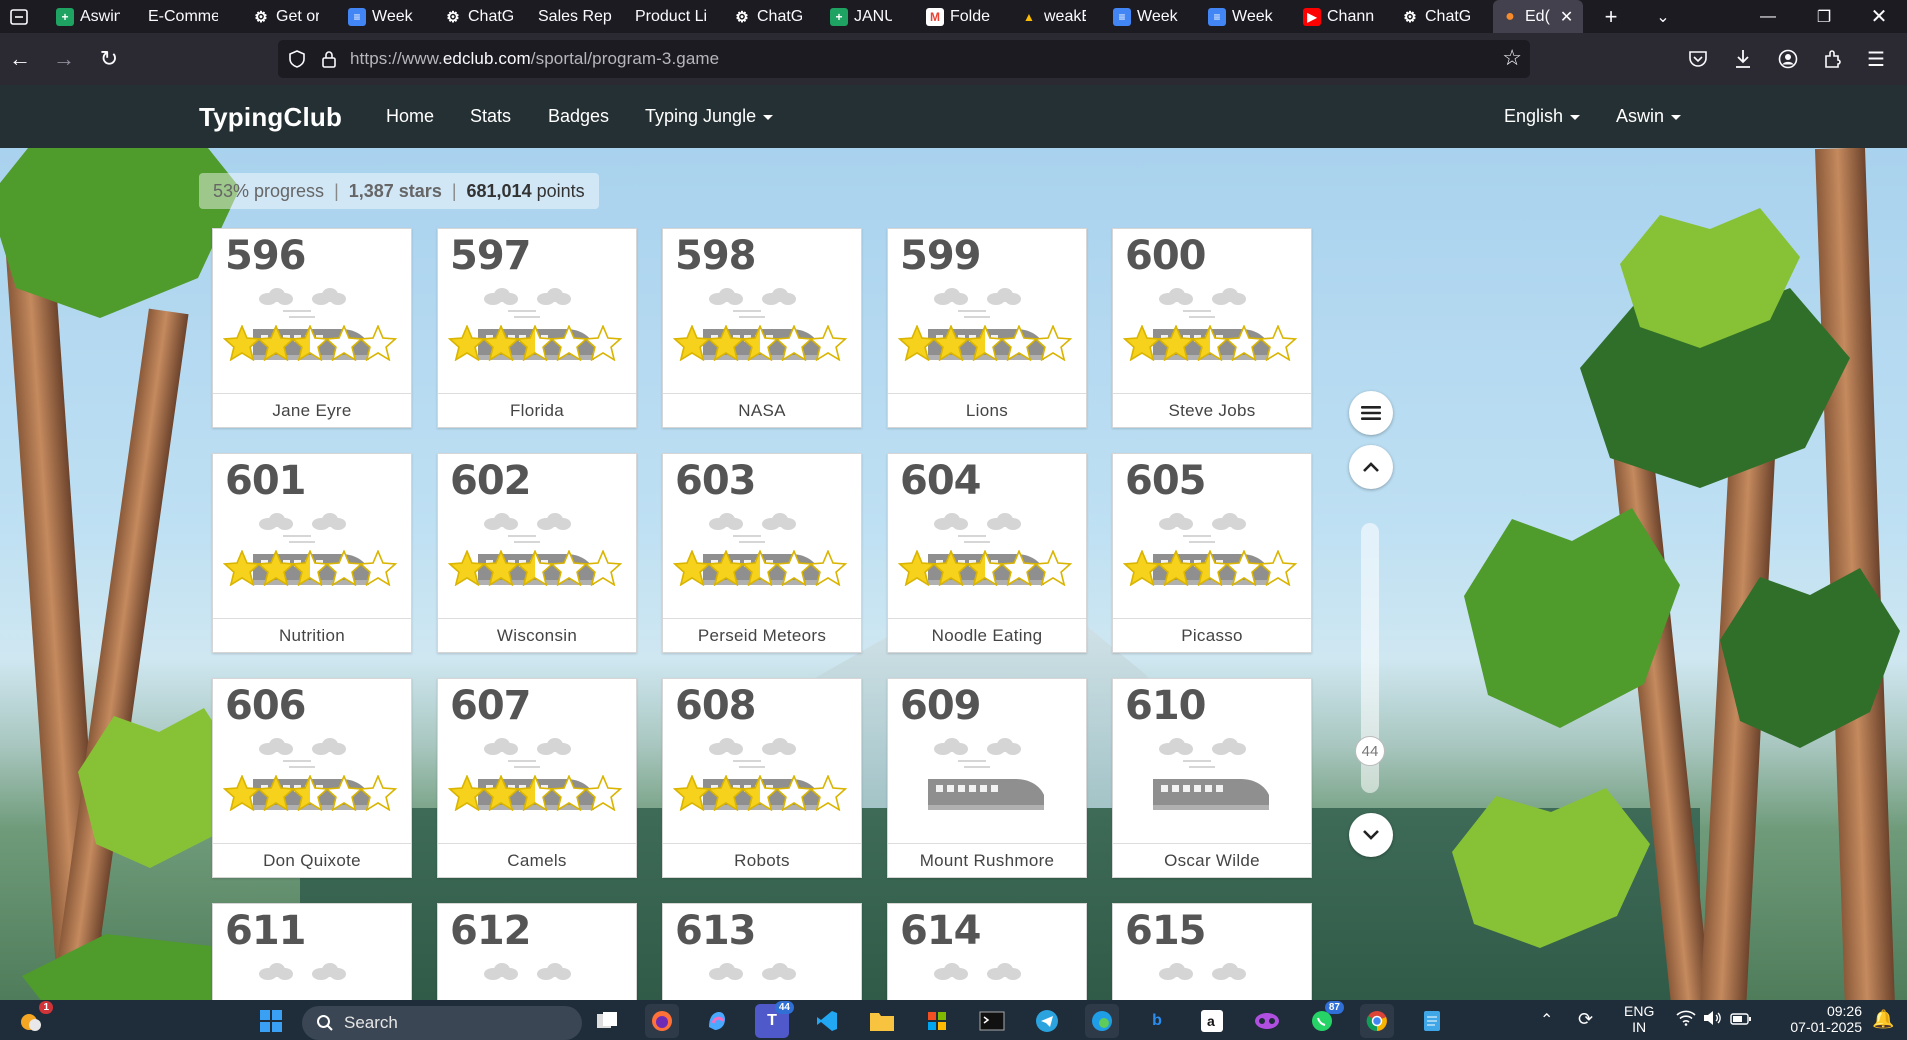  I want to click on tab-overview-icon, so click(19, 16).